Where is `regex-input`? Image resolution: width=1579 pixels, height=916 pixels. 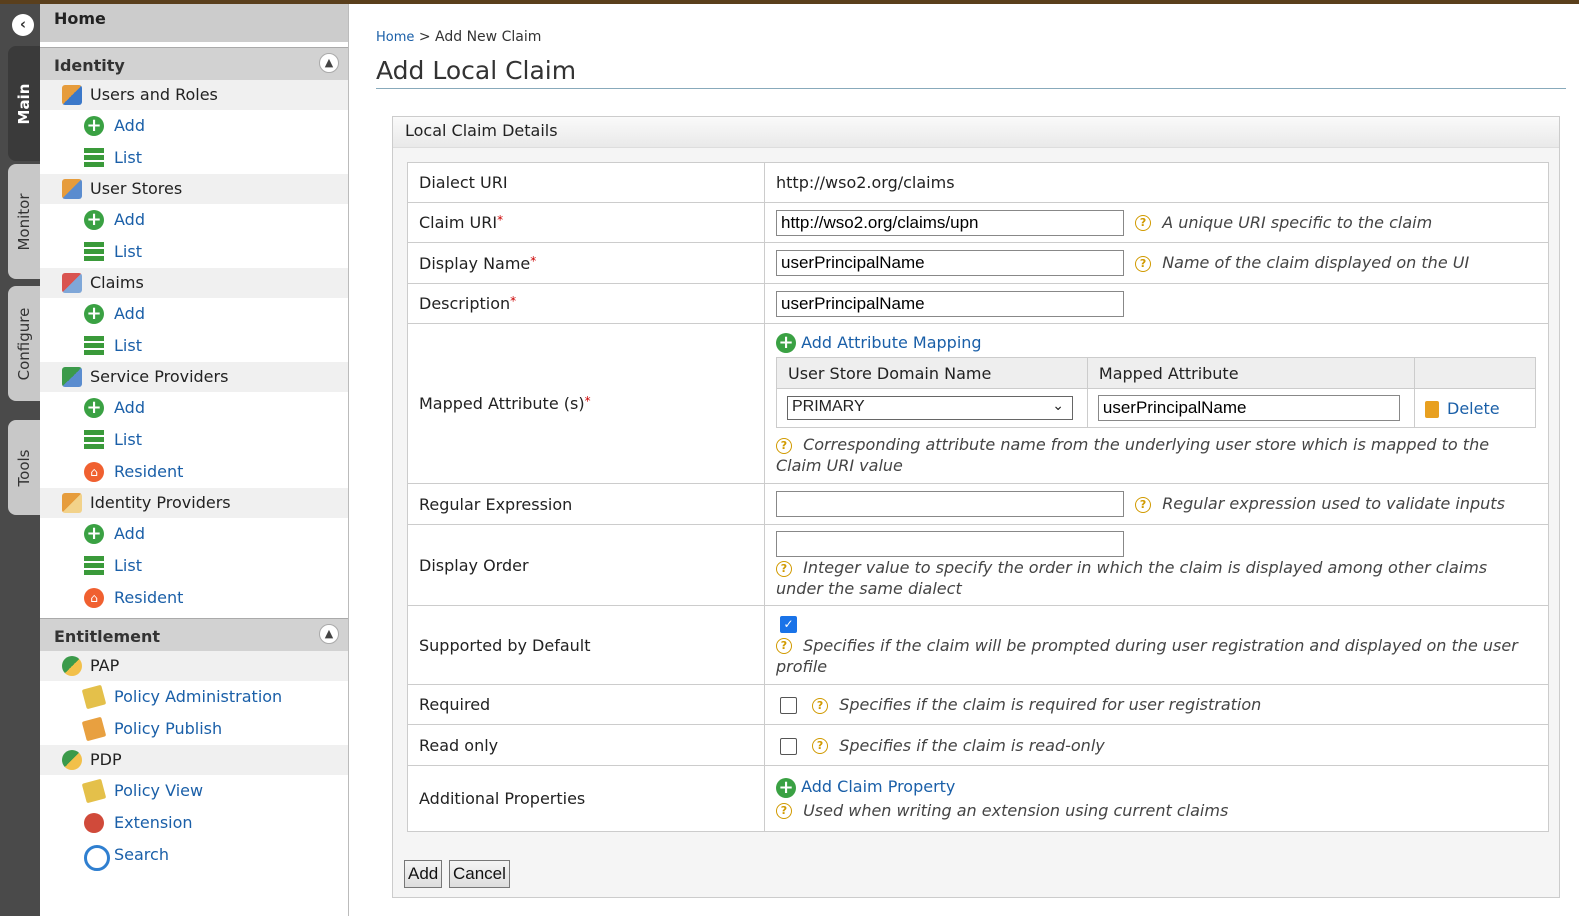
regex-input is located at coordinates (950, 504).